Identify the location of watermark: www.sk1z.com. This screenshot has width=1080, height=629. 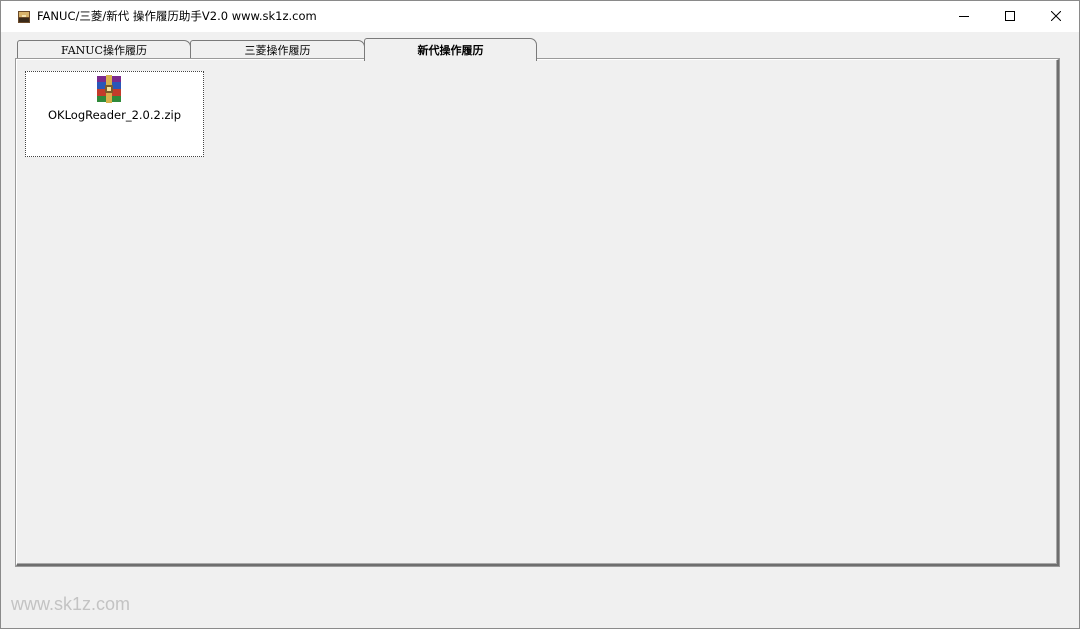
(71, 604).